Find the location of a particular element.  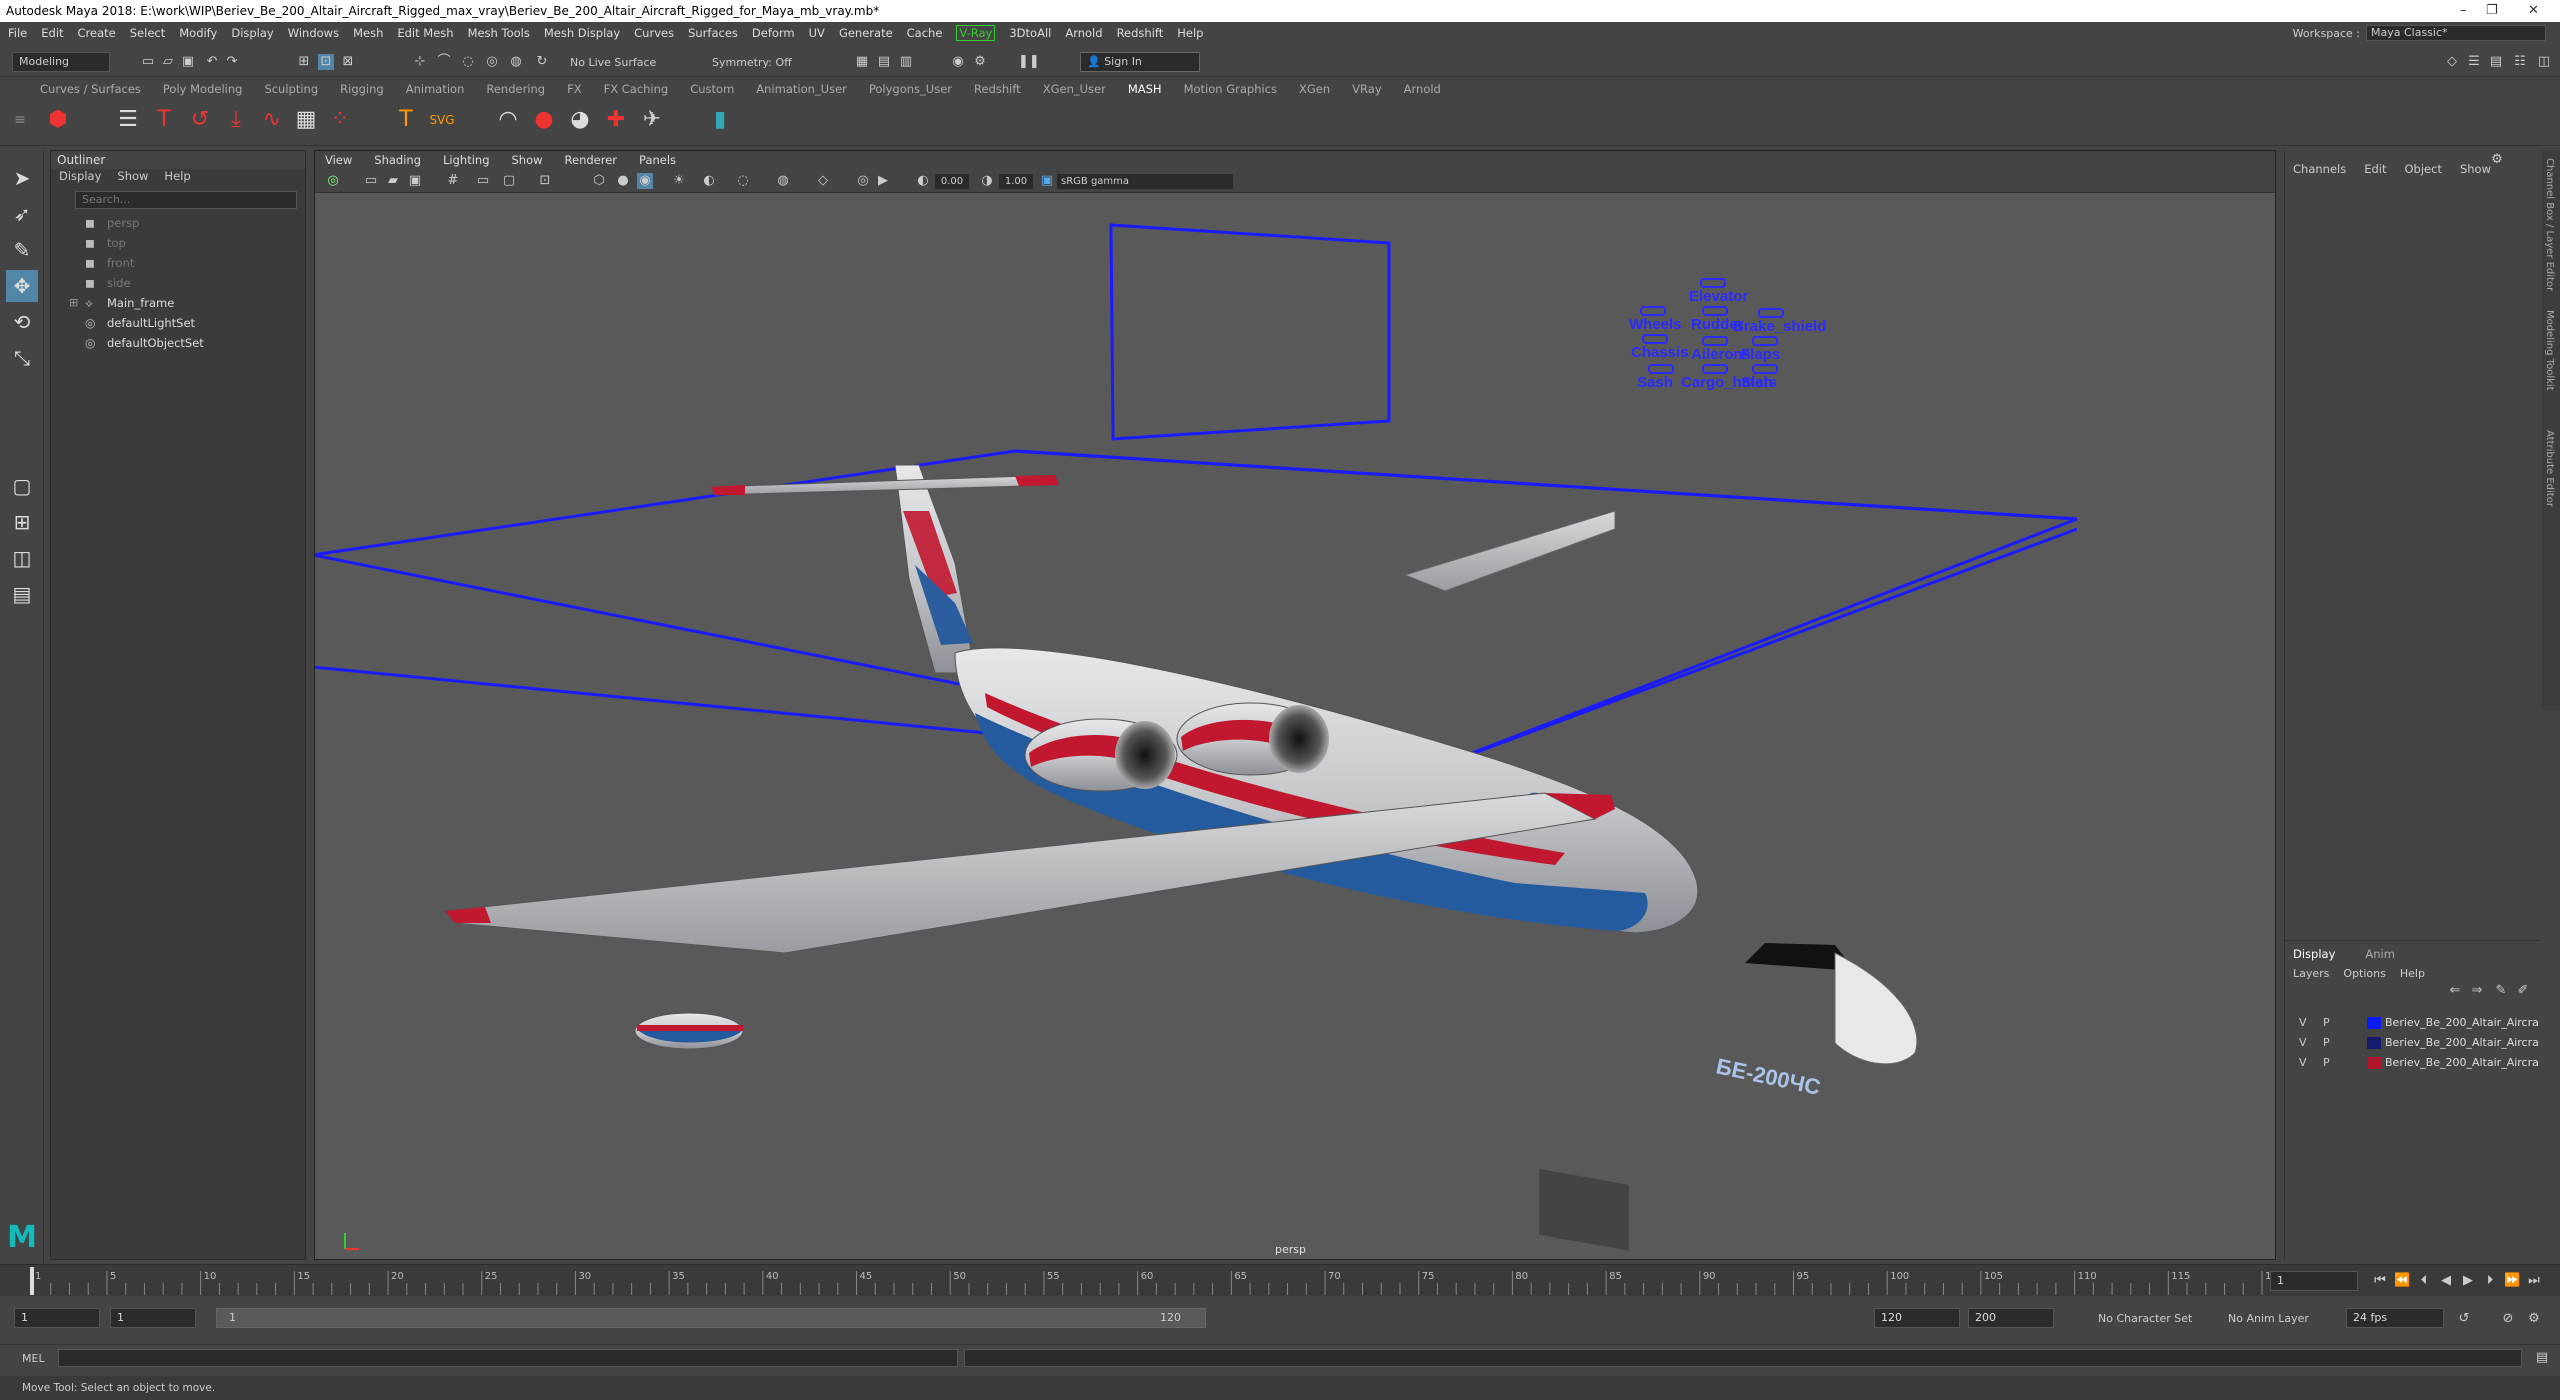

menu-display: Display is located at coordinates (252, 33).